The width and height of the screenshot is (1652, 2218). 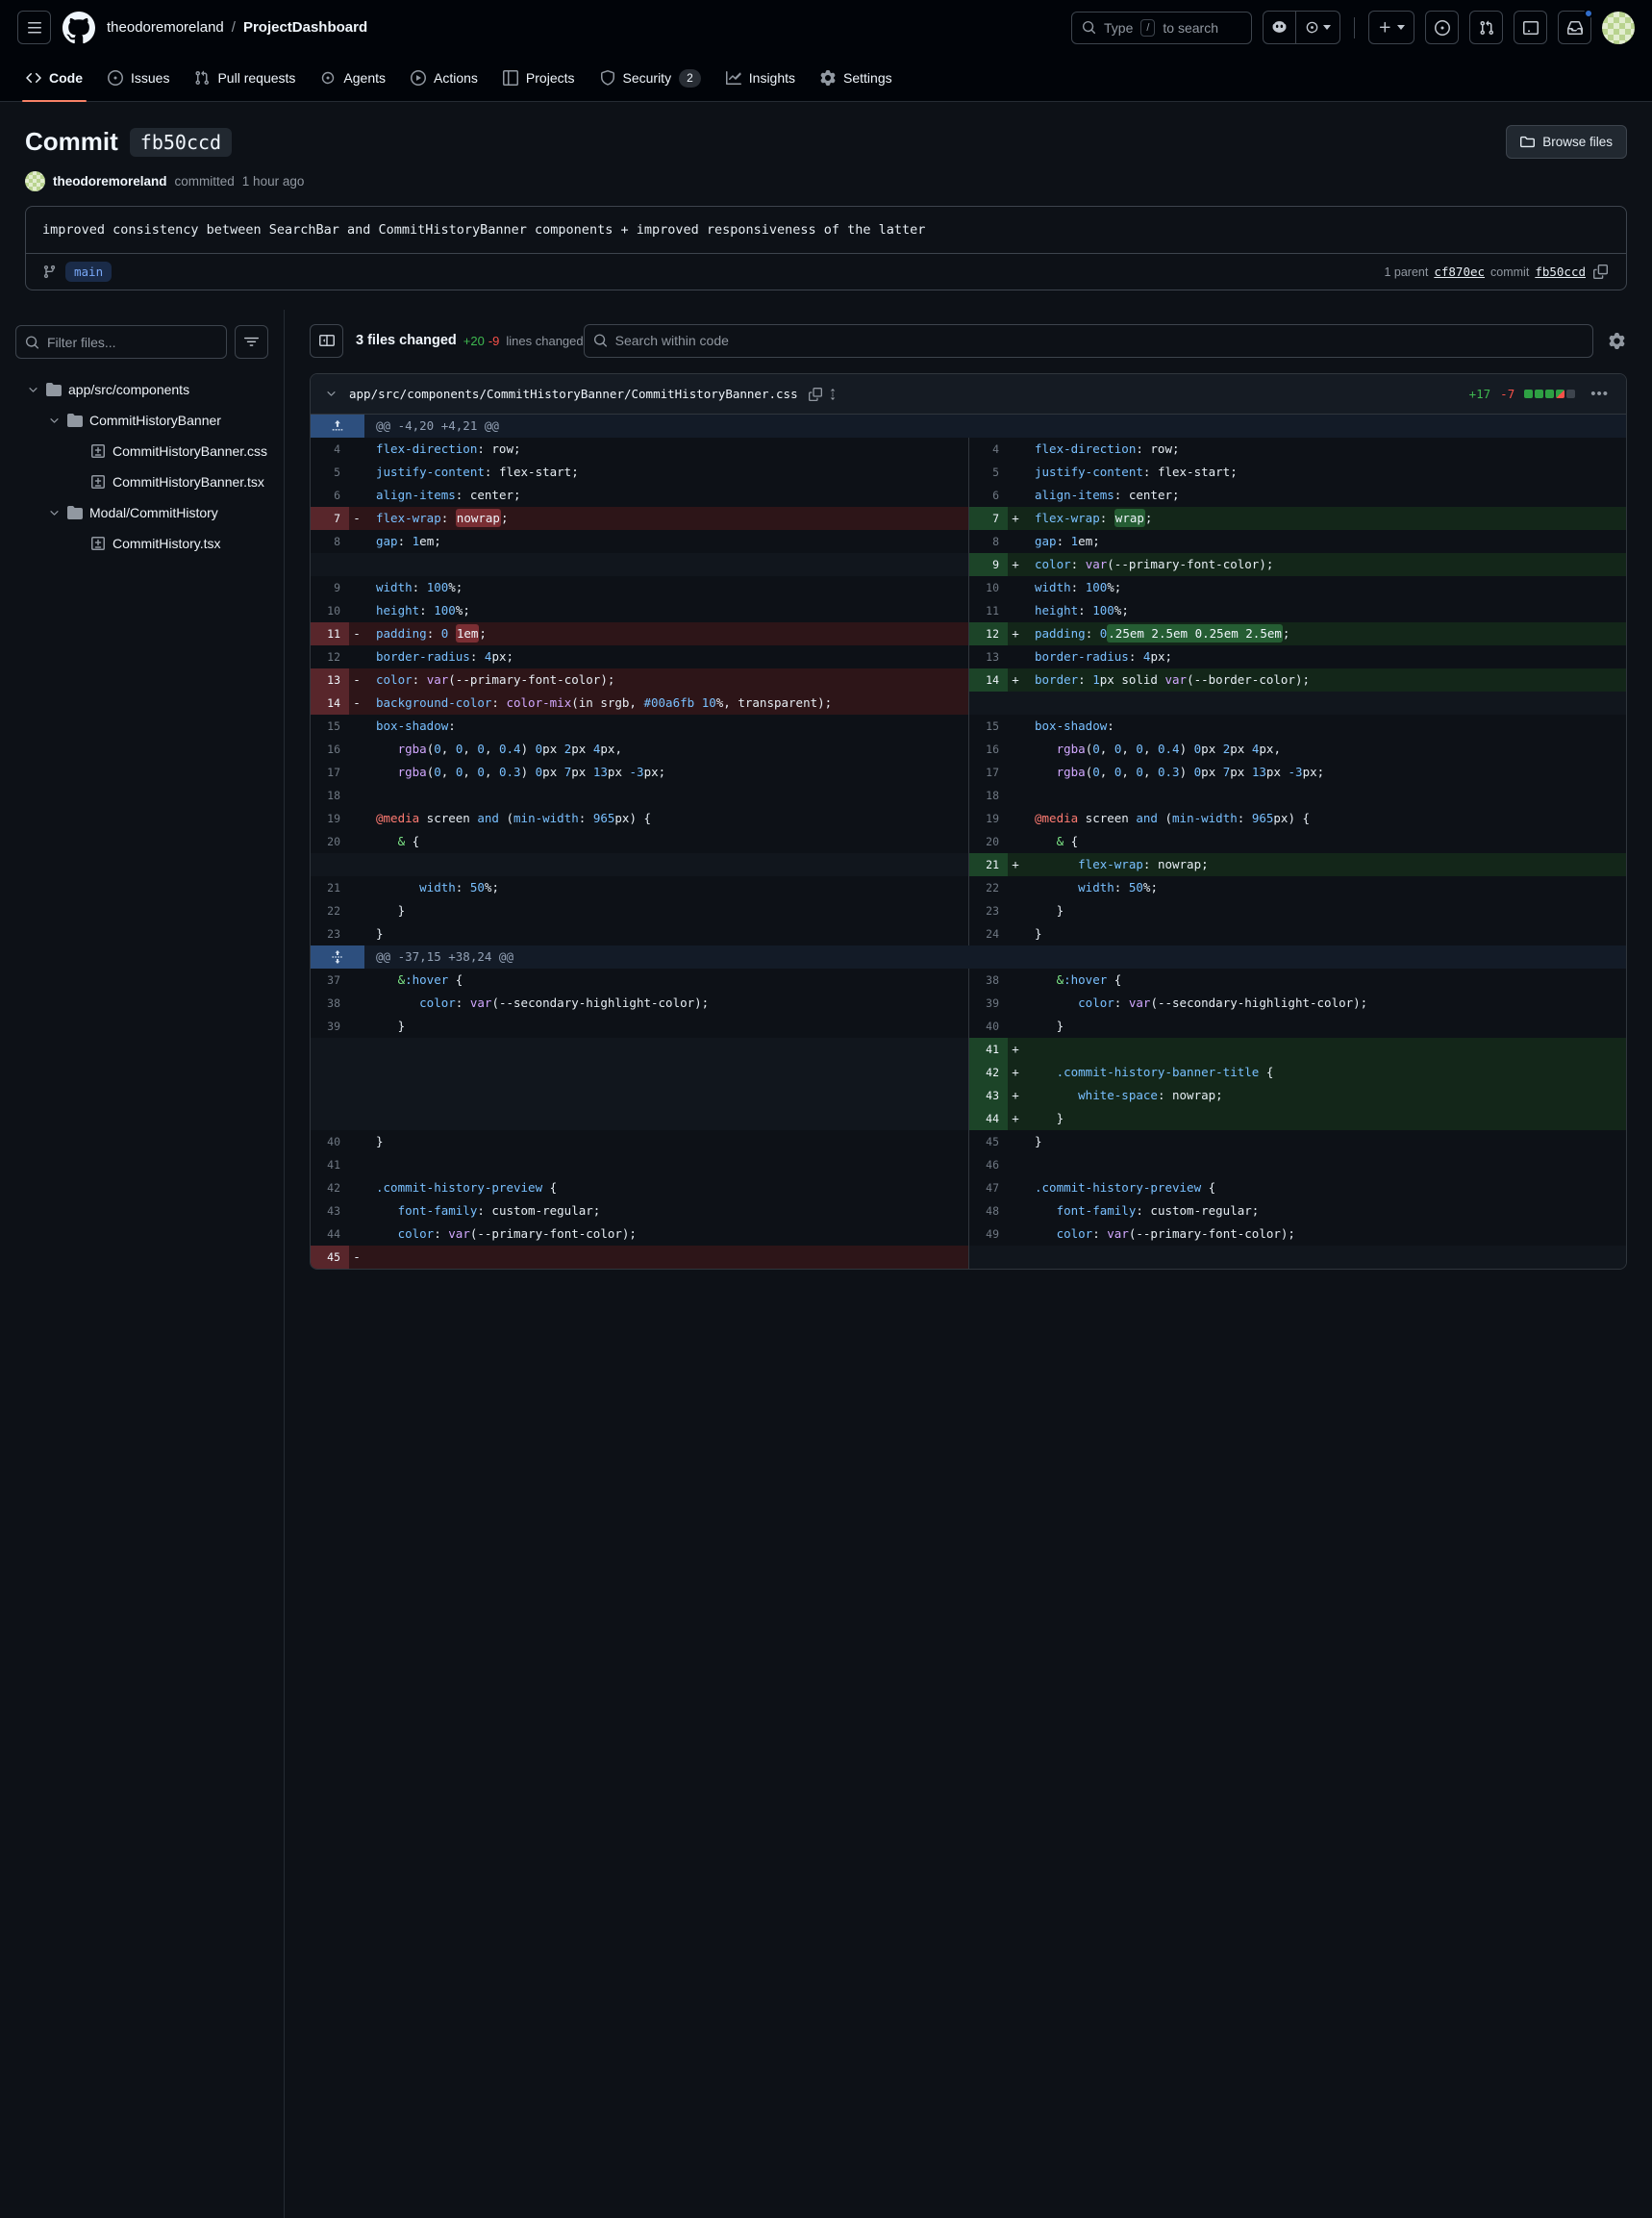 What do you see at coordinates (138, 78) in the screenshot?
I see `tab-issues: Issues` at bounding box center [138, 78].